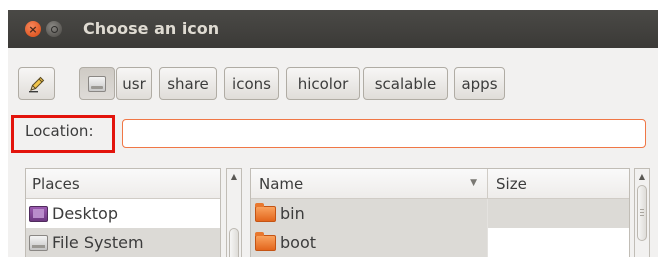  Describe the element at coordinates (369, 242) in the screenshot. I see `file-row-boot: boot` at that location.